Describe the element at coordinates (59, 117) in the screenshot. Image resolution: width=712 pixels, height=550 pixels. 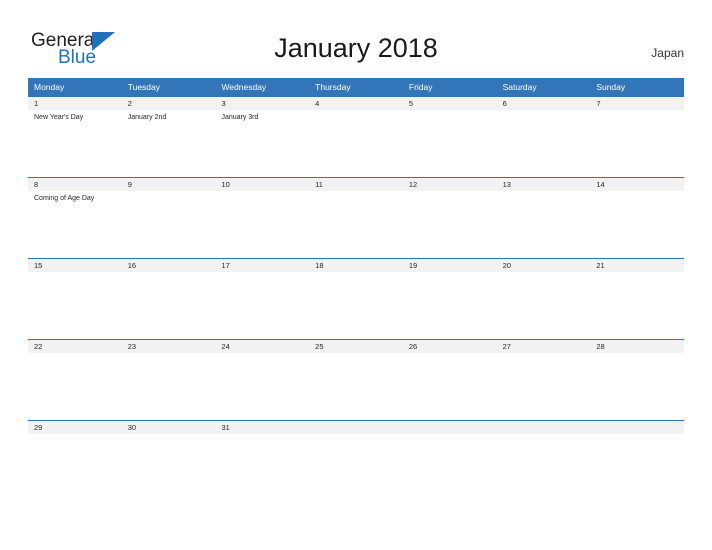
I see `day-event: New Year's Day` at that location.